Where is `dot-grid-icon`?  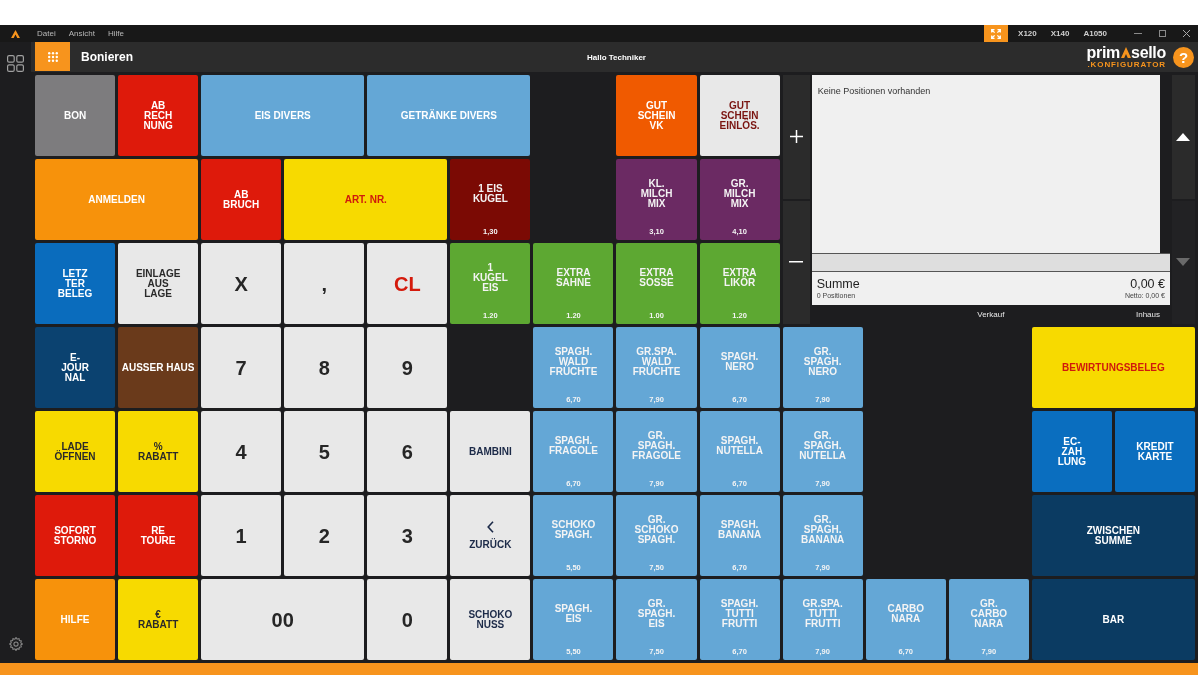
dot-grid-icon is located at coordinates (52, 56).